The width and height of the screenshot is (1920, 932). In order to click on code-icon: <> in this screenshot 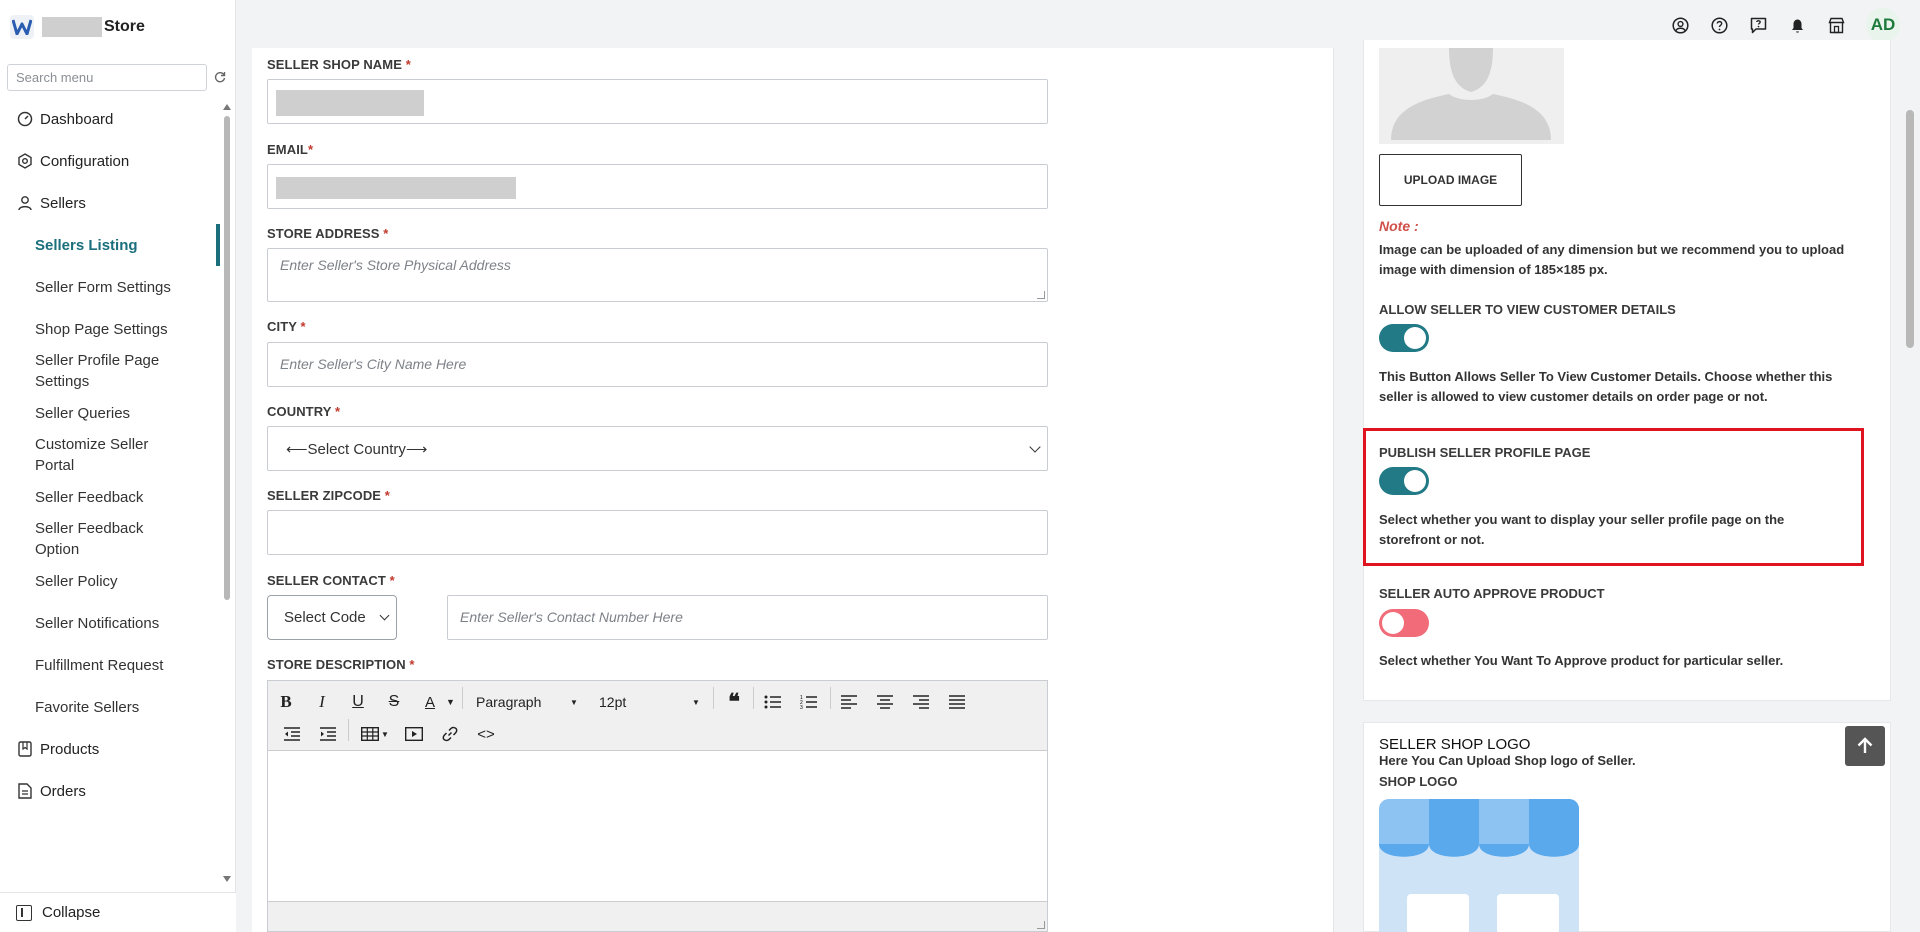, I will do `click(486, 734)`.